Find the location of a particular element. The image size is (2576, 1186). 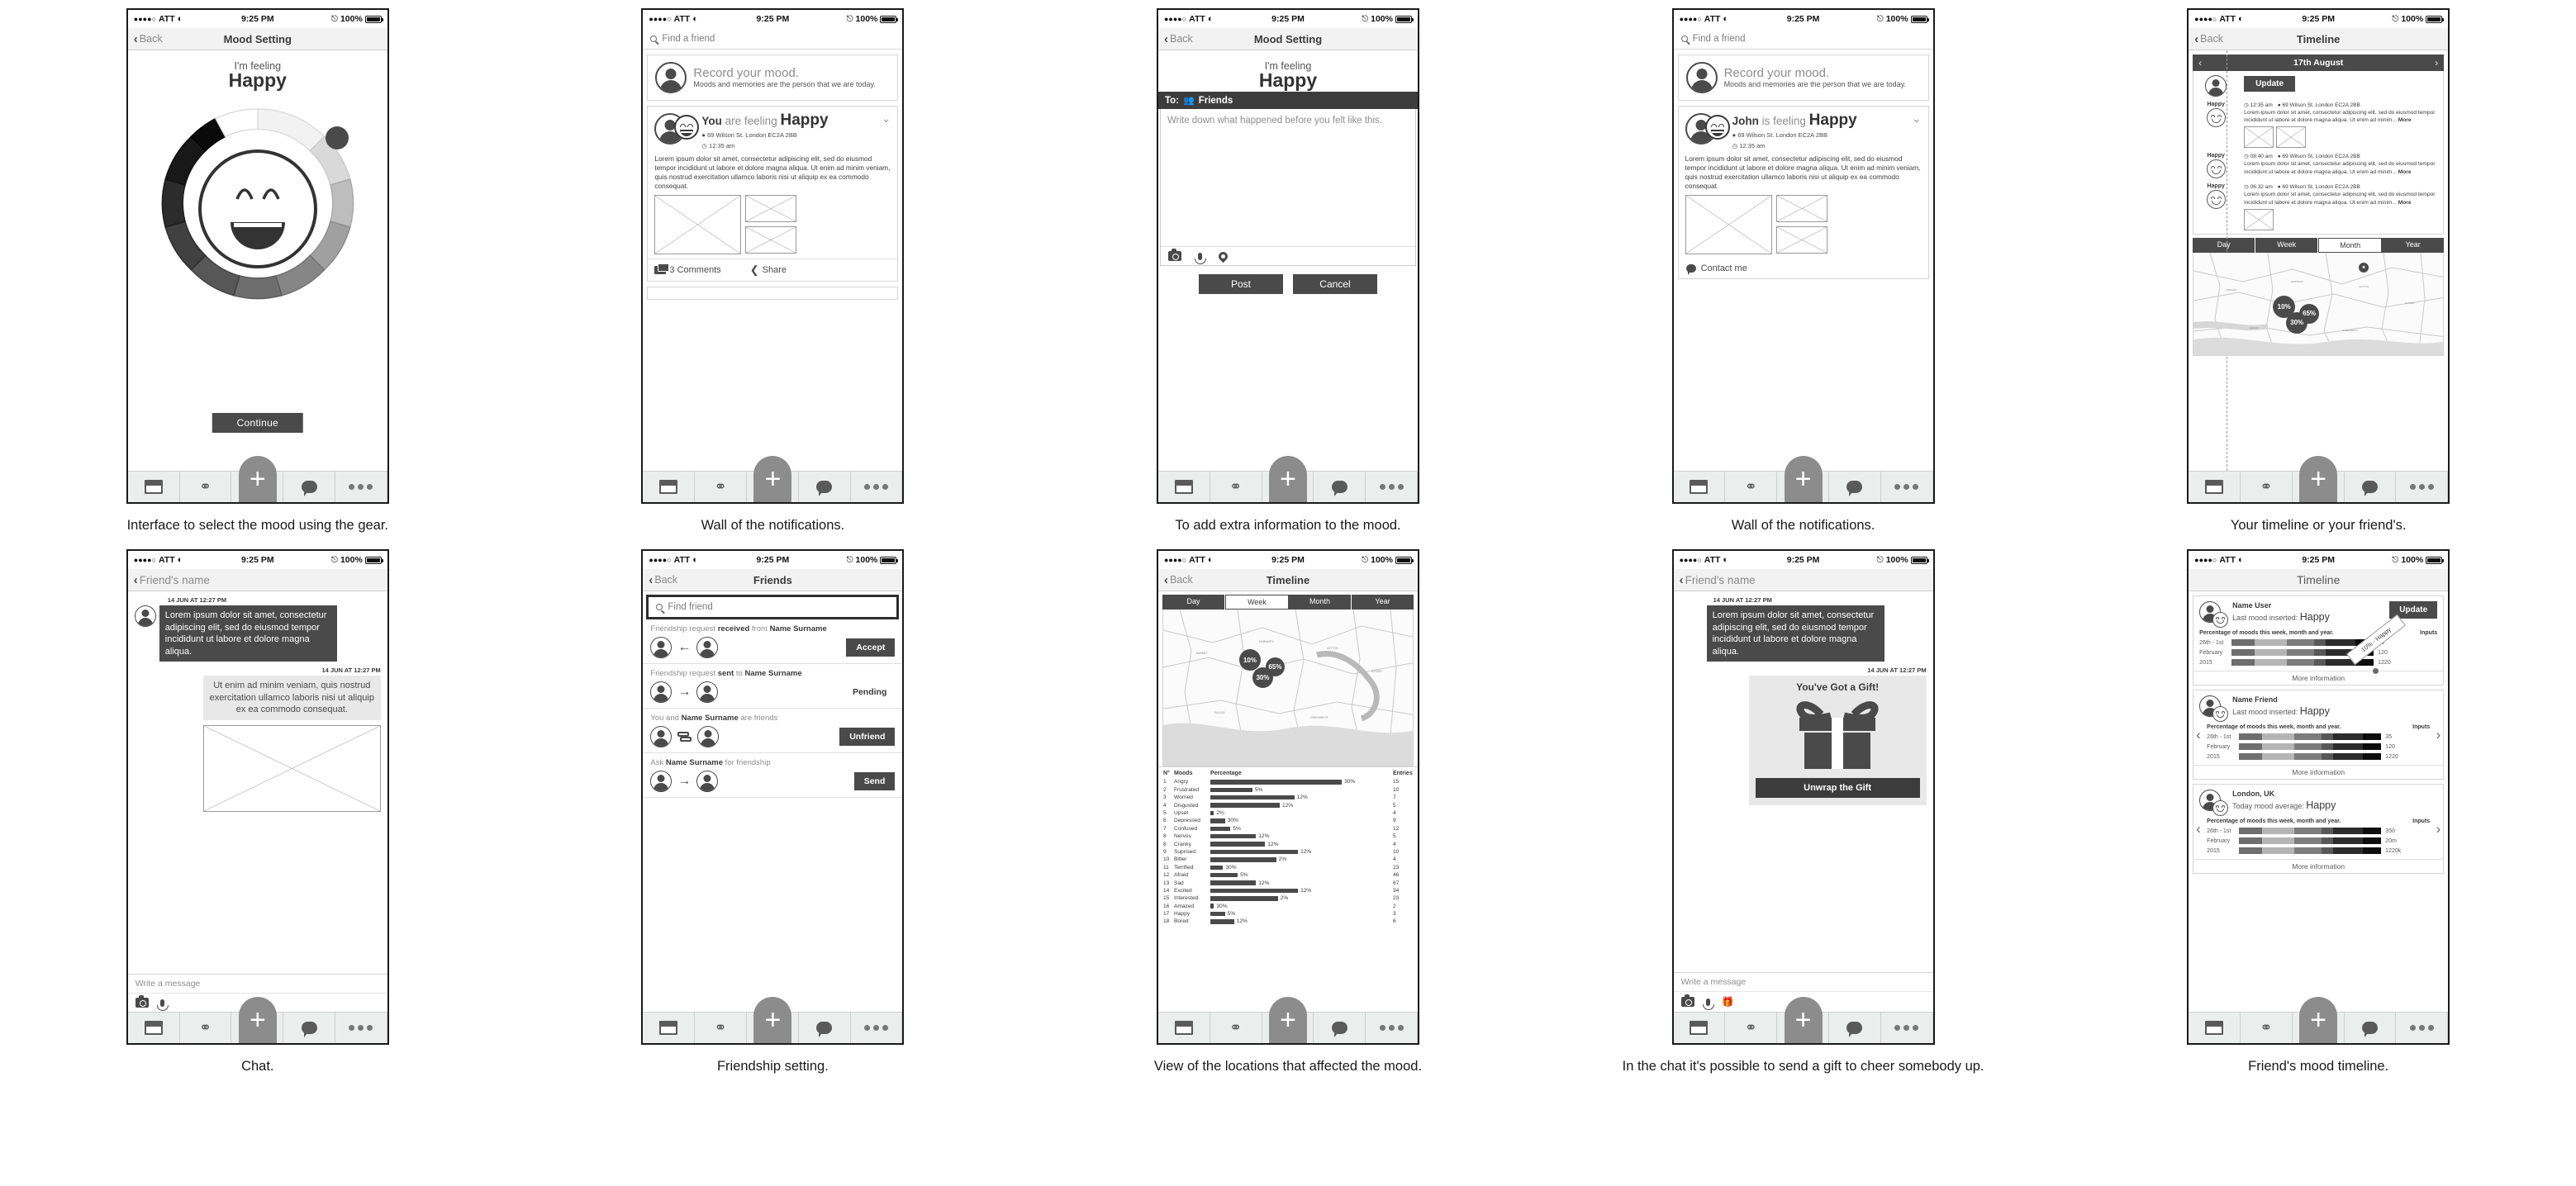

post-button: Post is located at coordinates (1240, 284).